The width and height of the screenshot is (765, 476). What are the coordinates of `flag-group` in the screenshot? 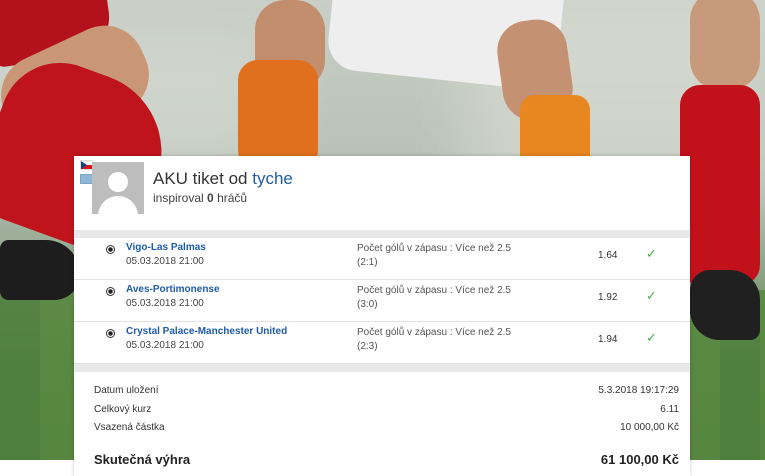 It's located at (86, 172).